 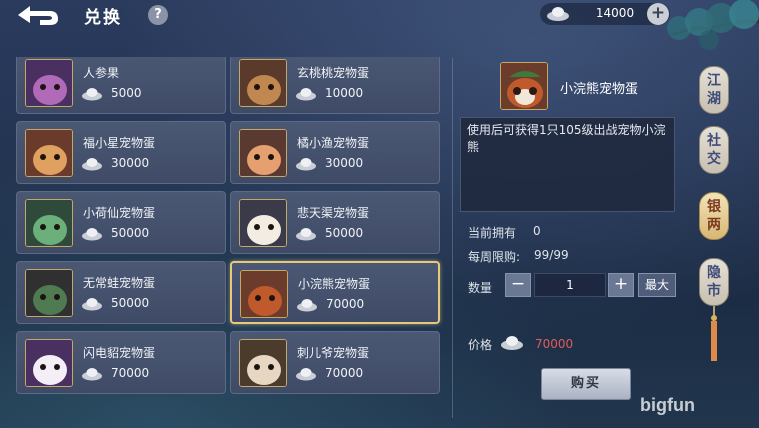 What do you see at coordinates (119, 213) in the screenshot?
I see `item-name: 小荷仙宠物蛋` at bounding box center [119, 213].